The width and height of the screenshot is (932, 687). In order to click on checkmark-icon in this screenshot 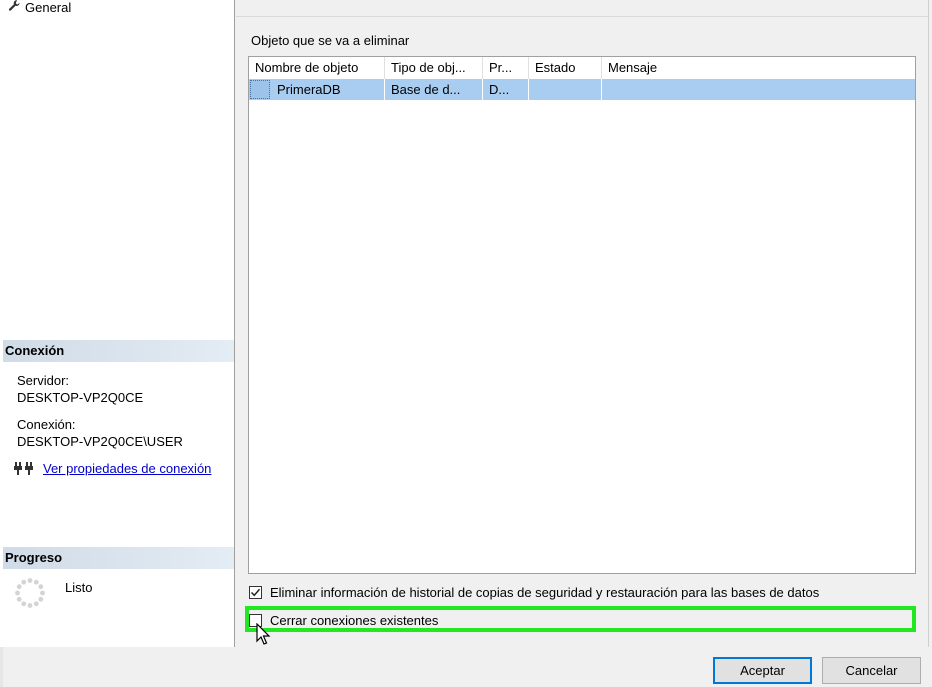, I will do `click(255, 592)`.